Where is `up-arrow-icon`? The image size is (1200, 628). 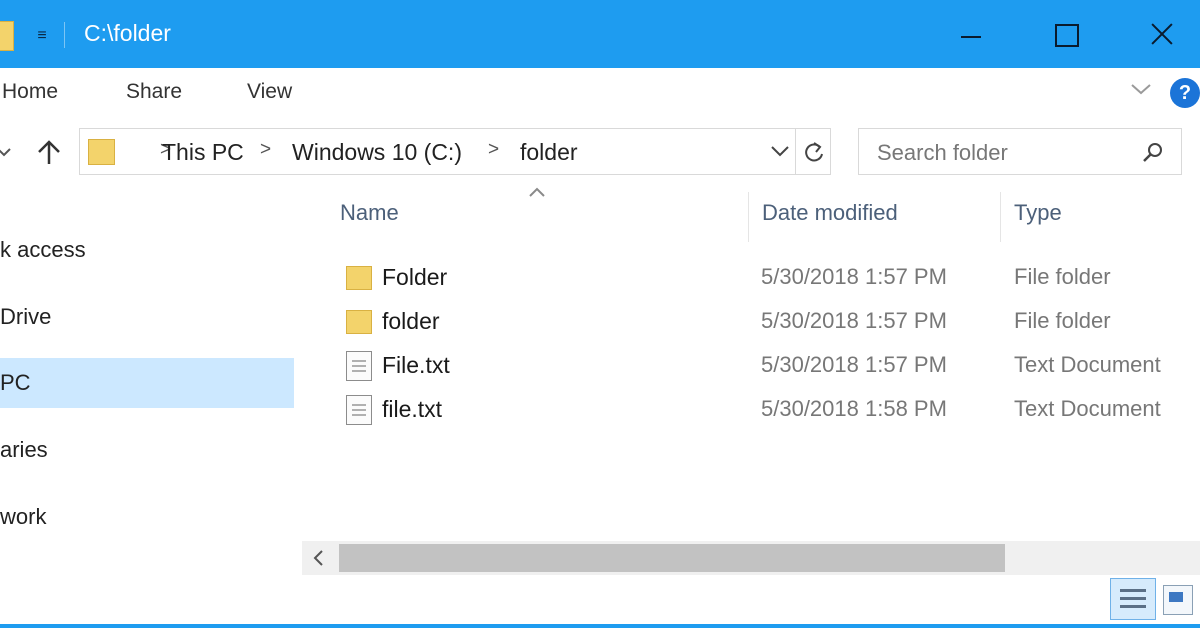 up-arrow-icon is located at coordinates (49, 152).